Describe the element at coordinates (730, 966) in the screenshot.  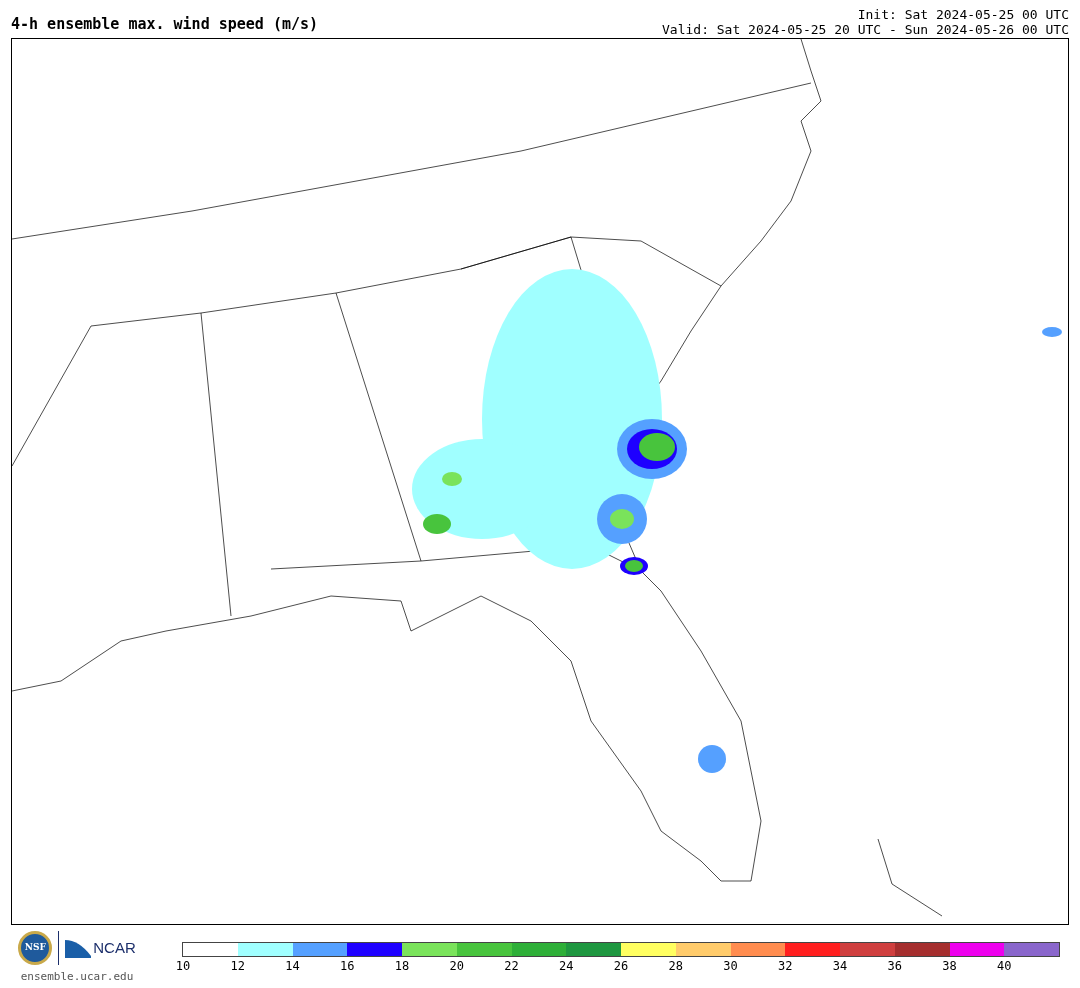
I see `tick-label: 30` at that location.